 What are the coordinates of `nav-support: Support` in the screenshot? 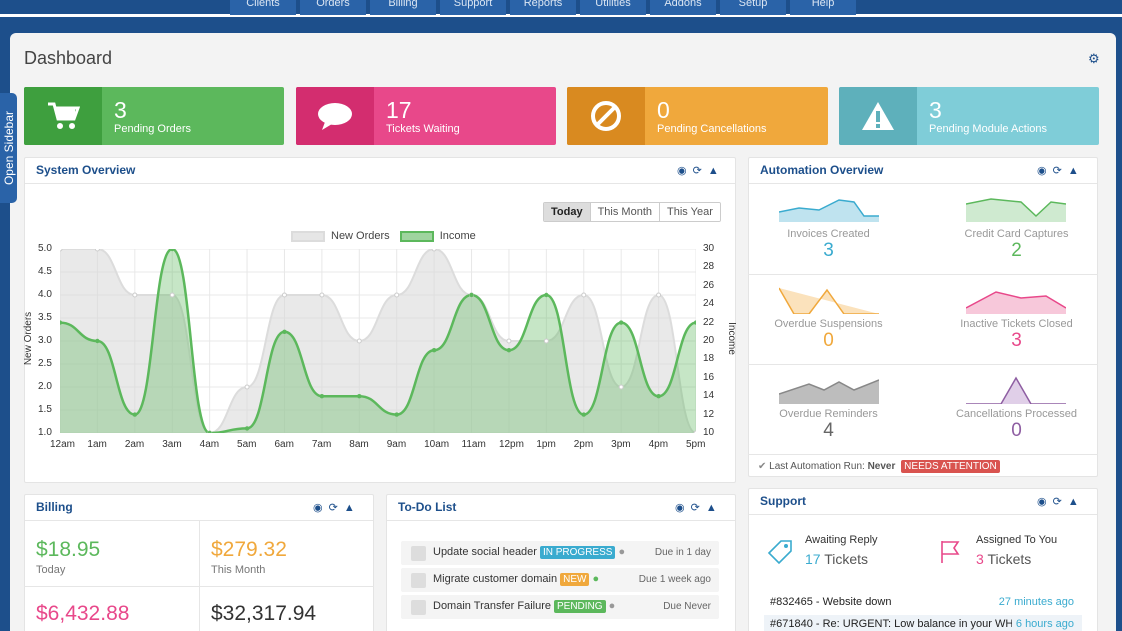 It's located at (473, 7).